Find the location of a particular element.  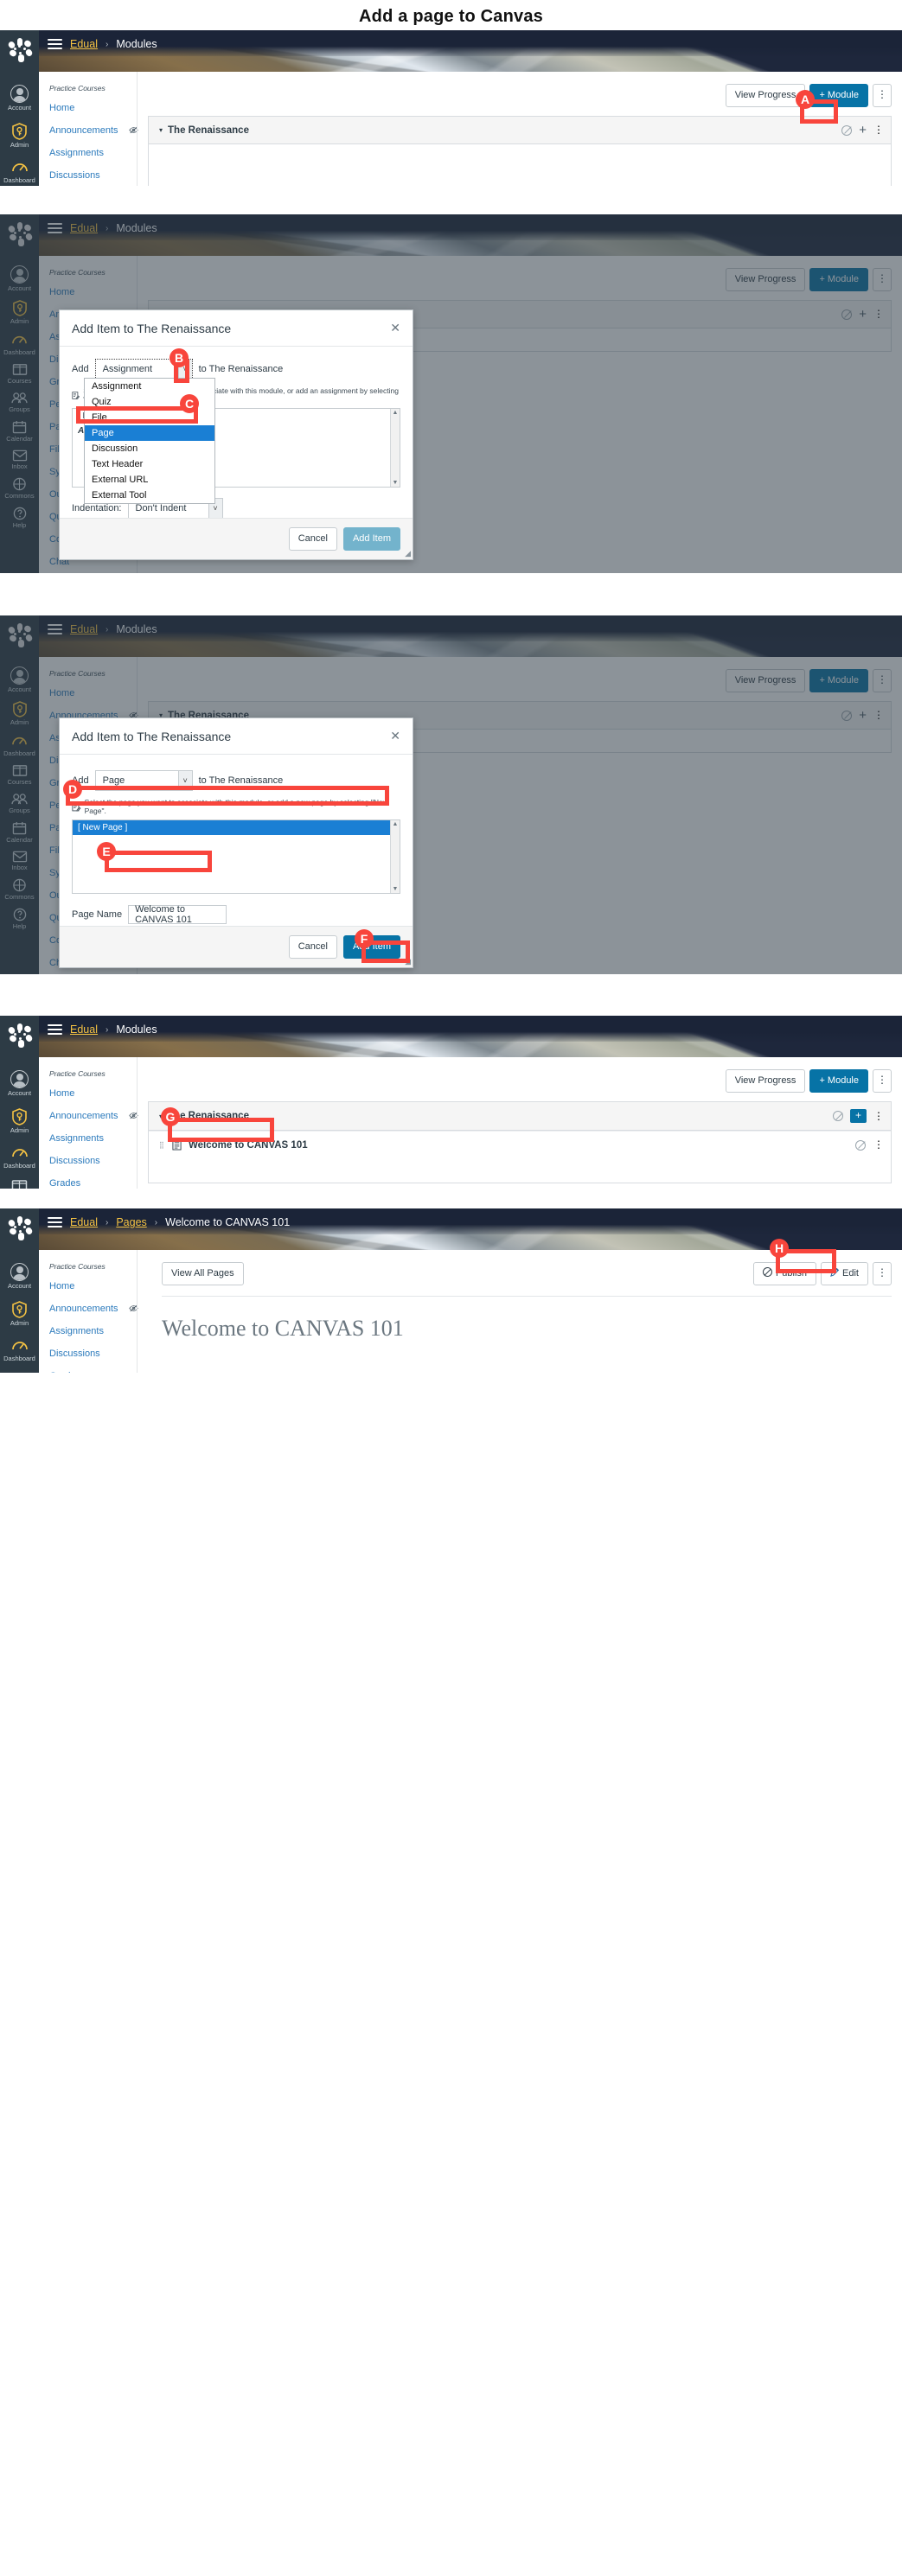

resize-handle-icon: ◢ is located at coordinates (408, 553).